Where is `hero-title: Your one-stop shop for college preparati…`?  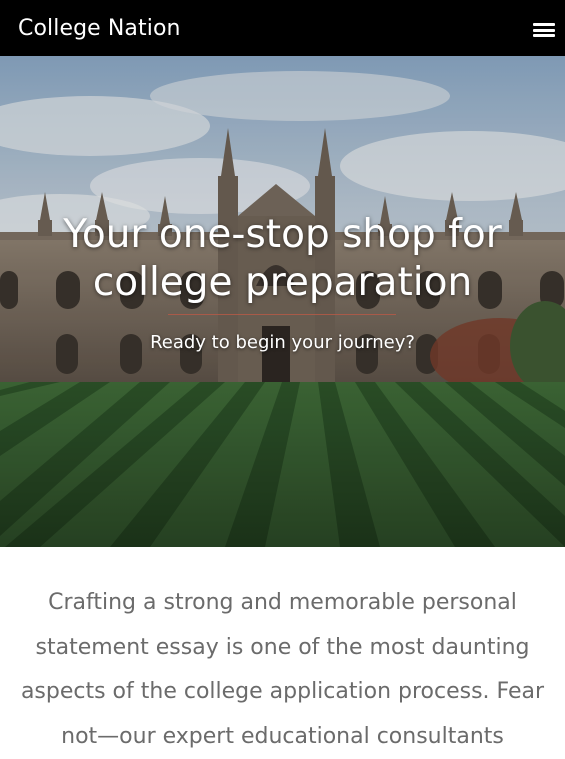
hero-title: Your one-stop shop for college preparati… is located at coordinates (282, 259).